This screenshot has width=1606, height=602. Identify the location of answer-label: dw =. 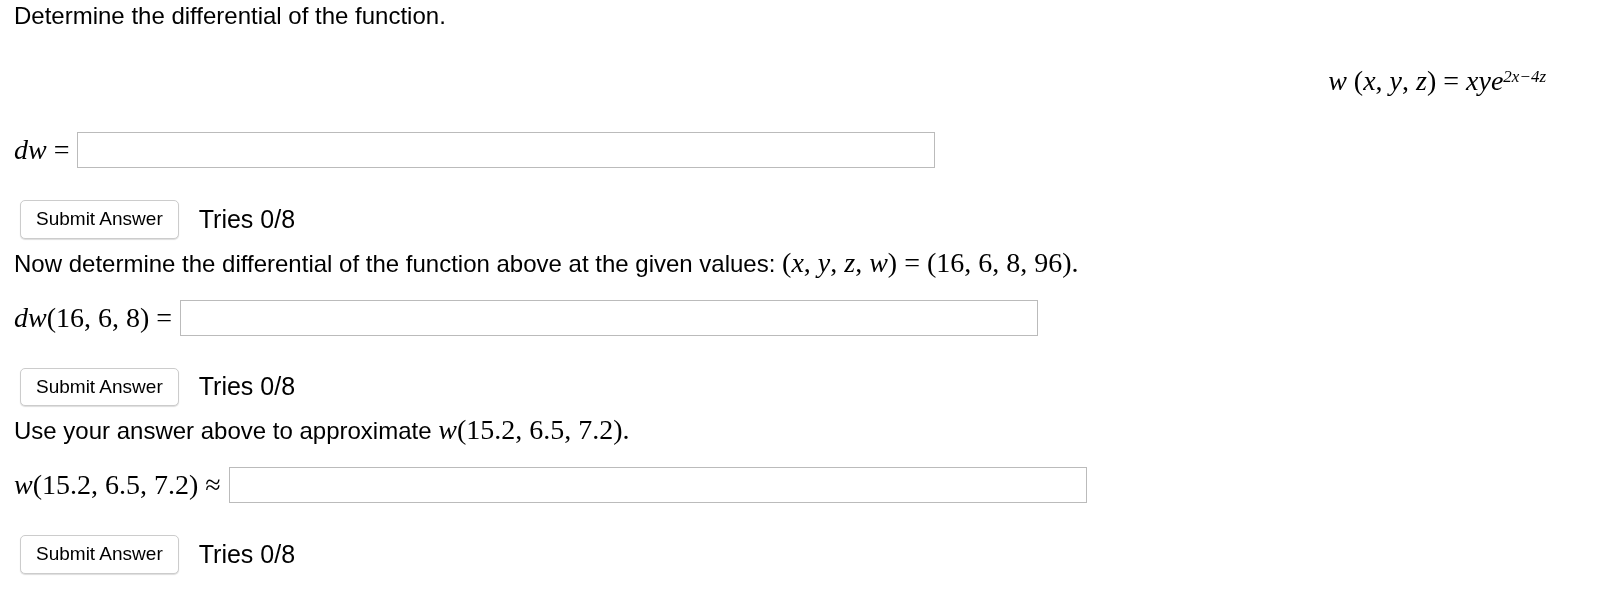
(42, 150).